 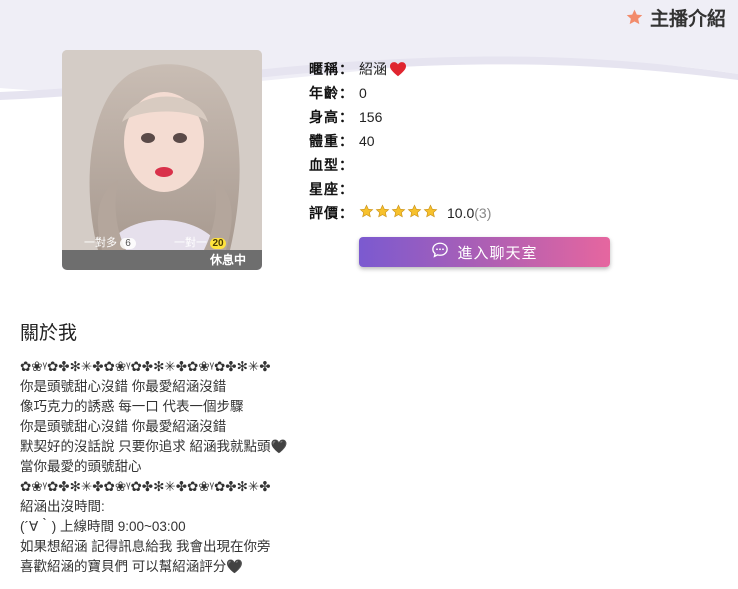 I want to click on rating-stars, so click(x=398, y=213).